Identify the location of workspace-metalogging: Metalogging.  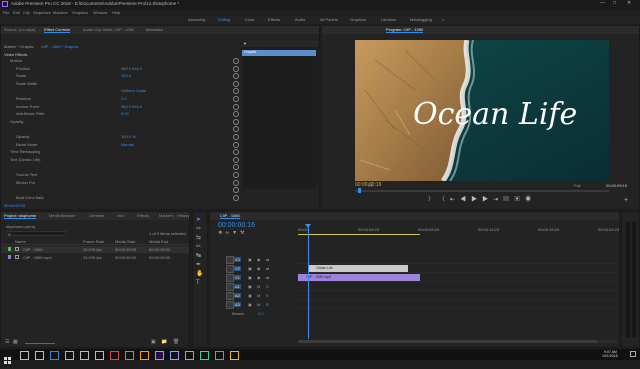
(421, 19).